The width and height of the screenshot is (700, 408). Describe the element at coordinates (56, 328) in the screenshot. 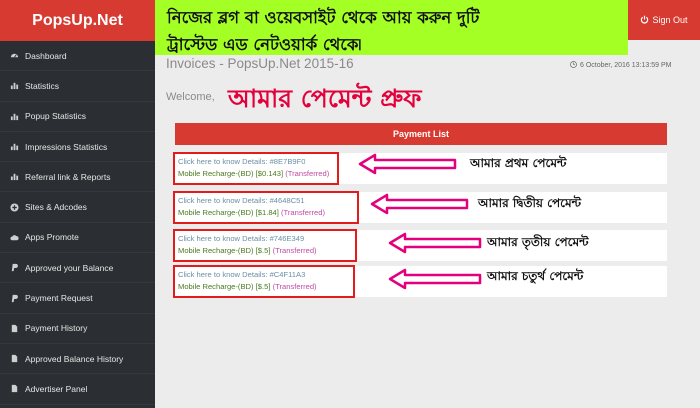

I see `sidebar-item-label: Payment History` at that location.